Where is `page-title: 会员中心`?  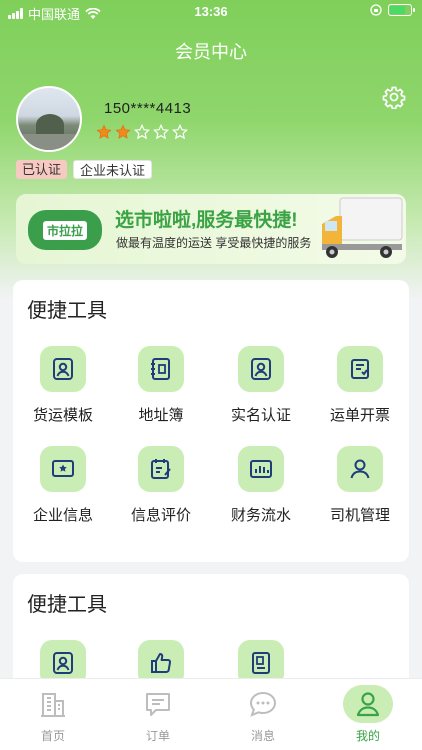 page-title: 会员中心 is located at coordinates (211, 52).